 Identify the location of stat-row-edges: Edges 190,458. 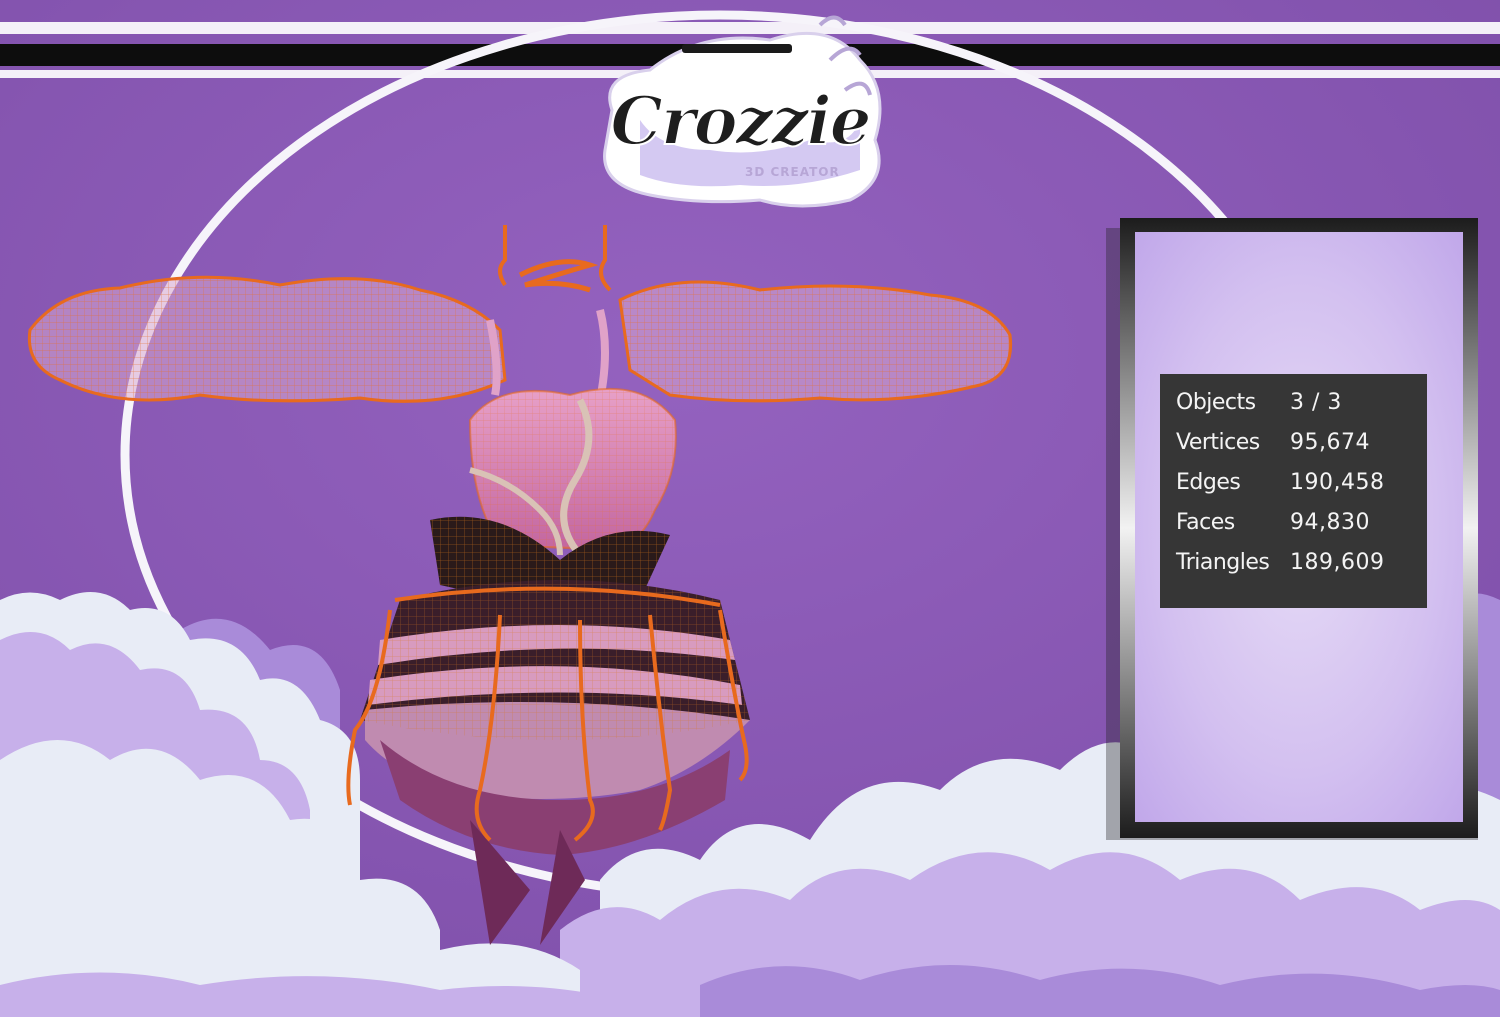
(1298, 483).